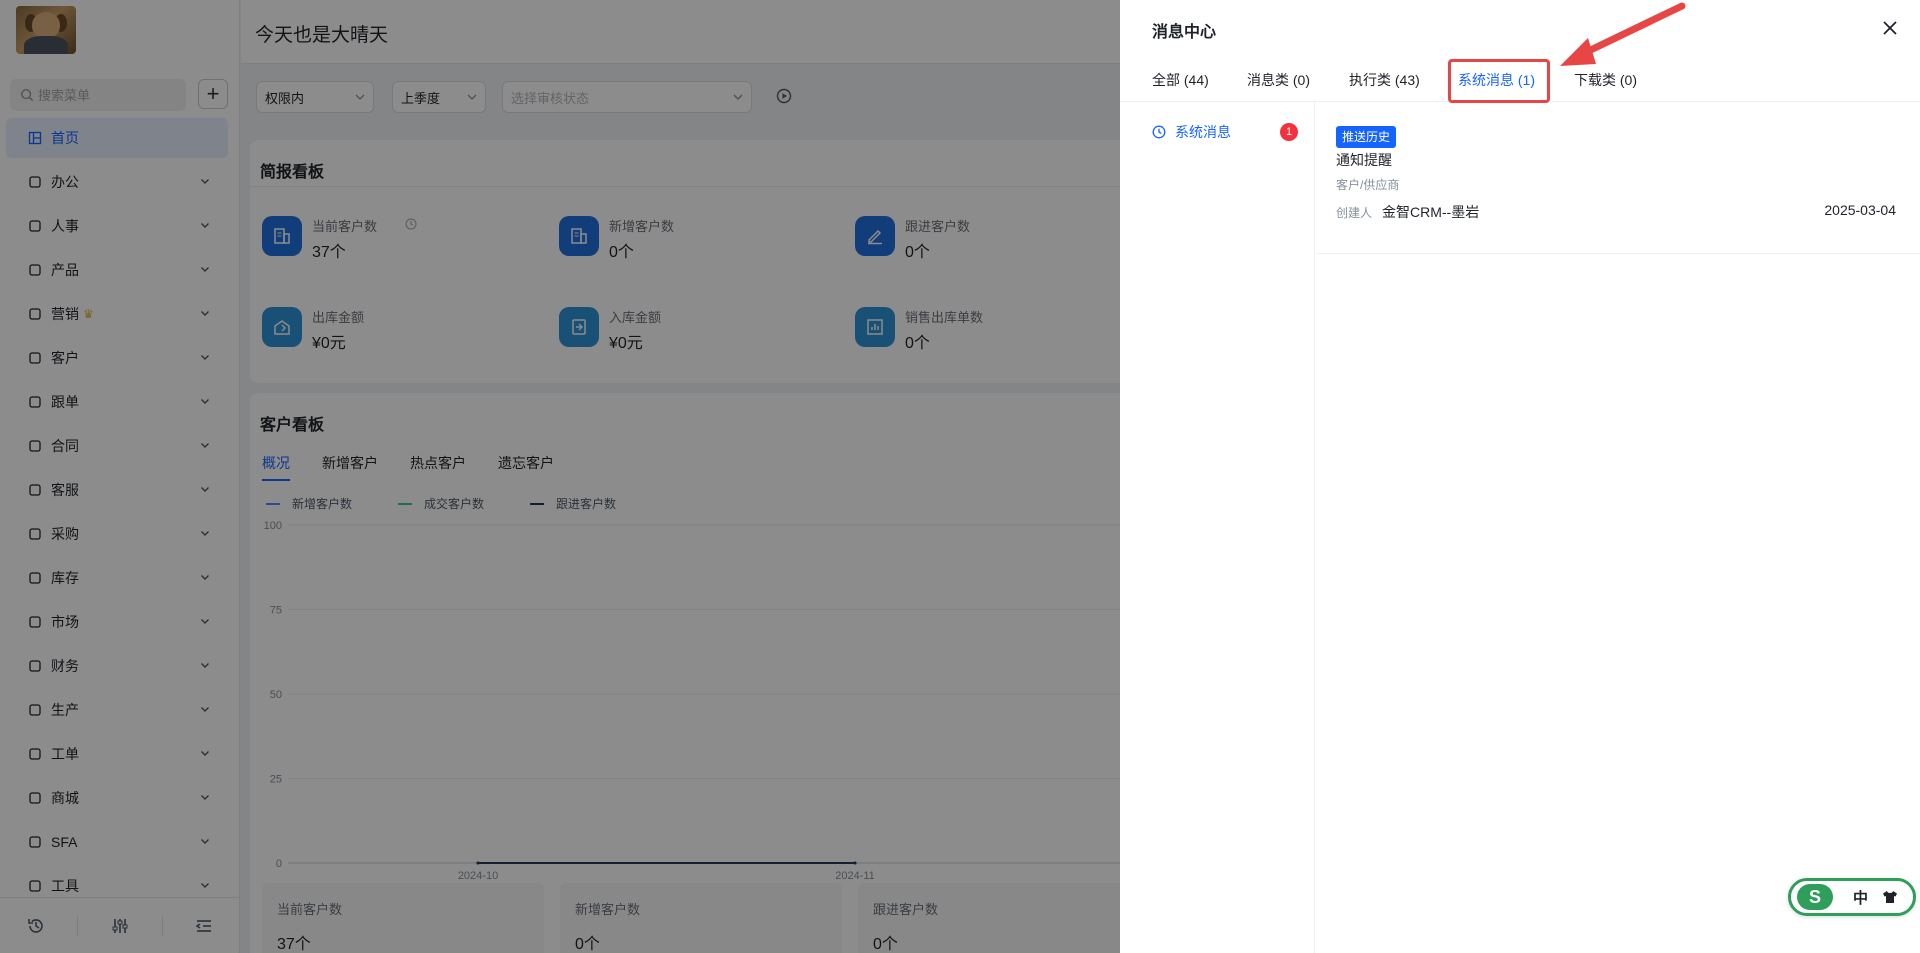 This screenshot has height=953, width=1920. Describe the element at coordinates (1368, 185) in the screenshot. I see `message-category: 客户/供应商` at that location.